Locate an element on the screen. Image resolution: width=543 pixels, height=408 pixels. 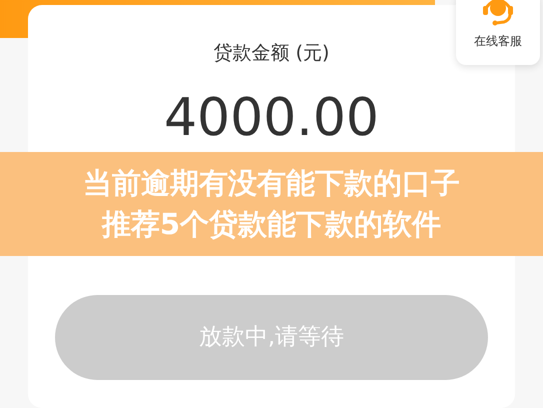
headset-icon is located at coordinates (498, 14).